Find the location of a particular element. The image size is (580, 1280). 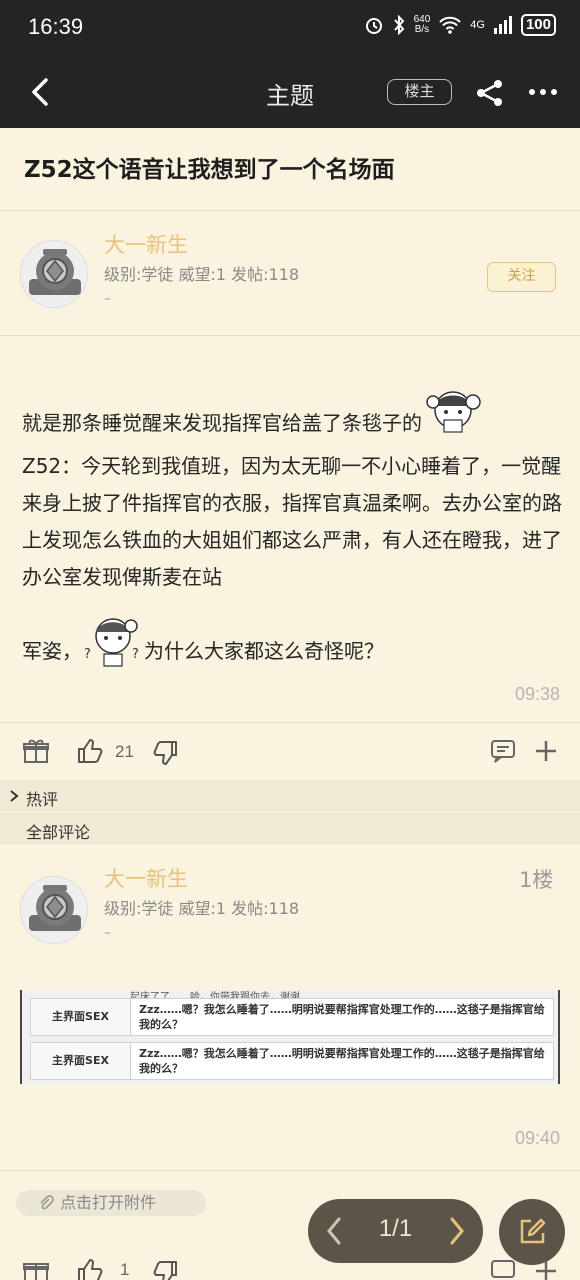

author-avatar is located at coordinates (54, 274).